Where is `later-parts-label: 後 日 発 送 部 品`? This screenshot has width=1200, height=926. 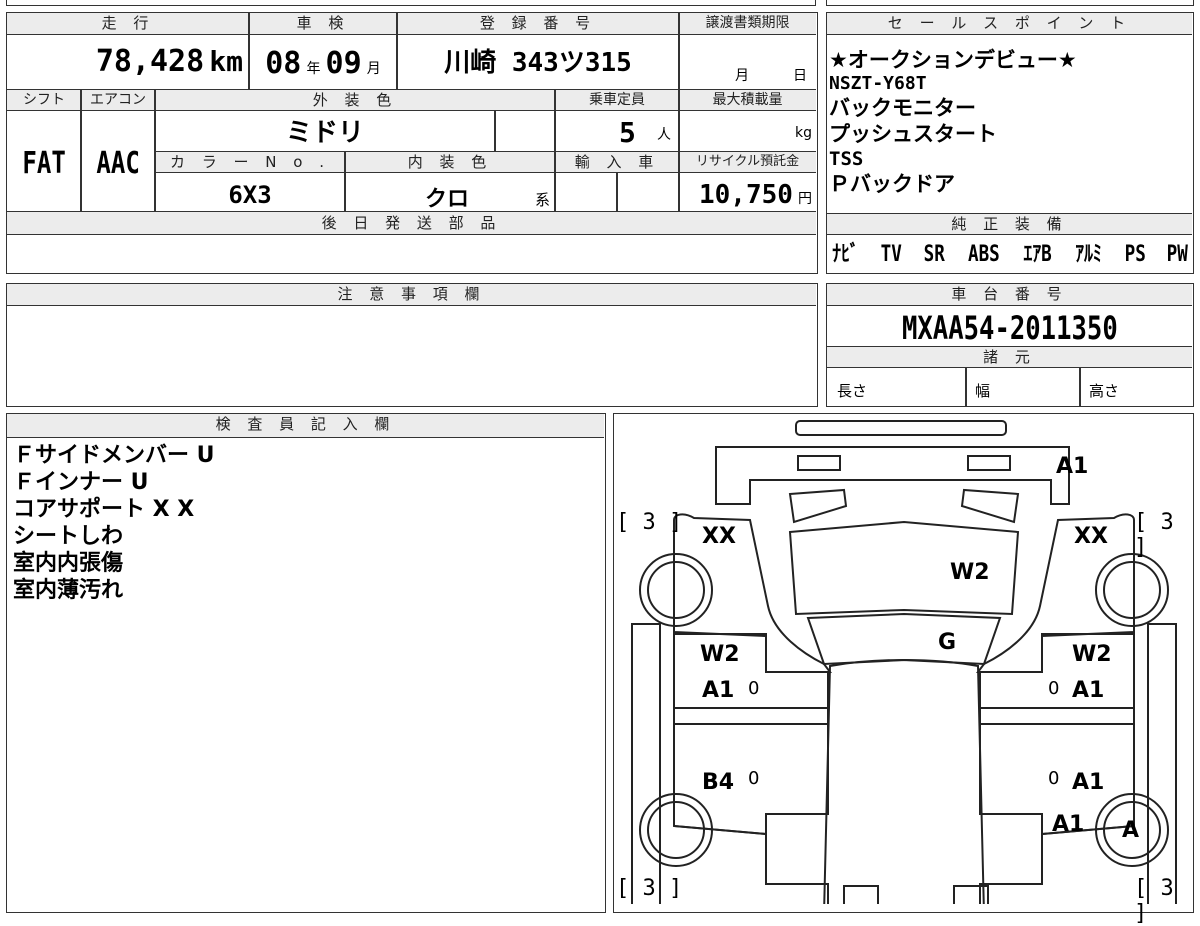
later-parts-label: 後 日 発 送 部 品 is located at coordinates (411, 223).